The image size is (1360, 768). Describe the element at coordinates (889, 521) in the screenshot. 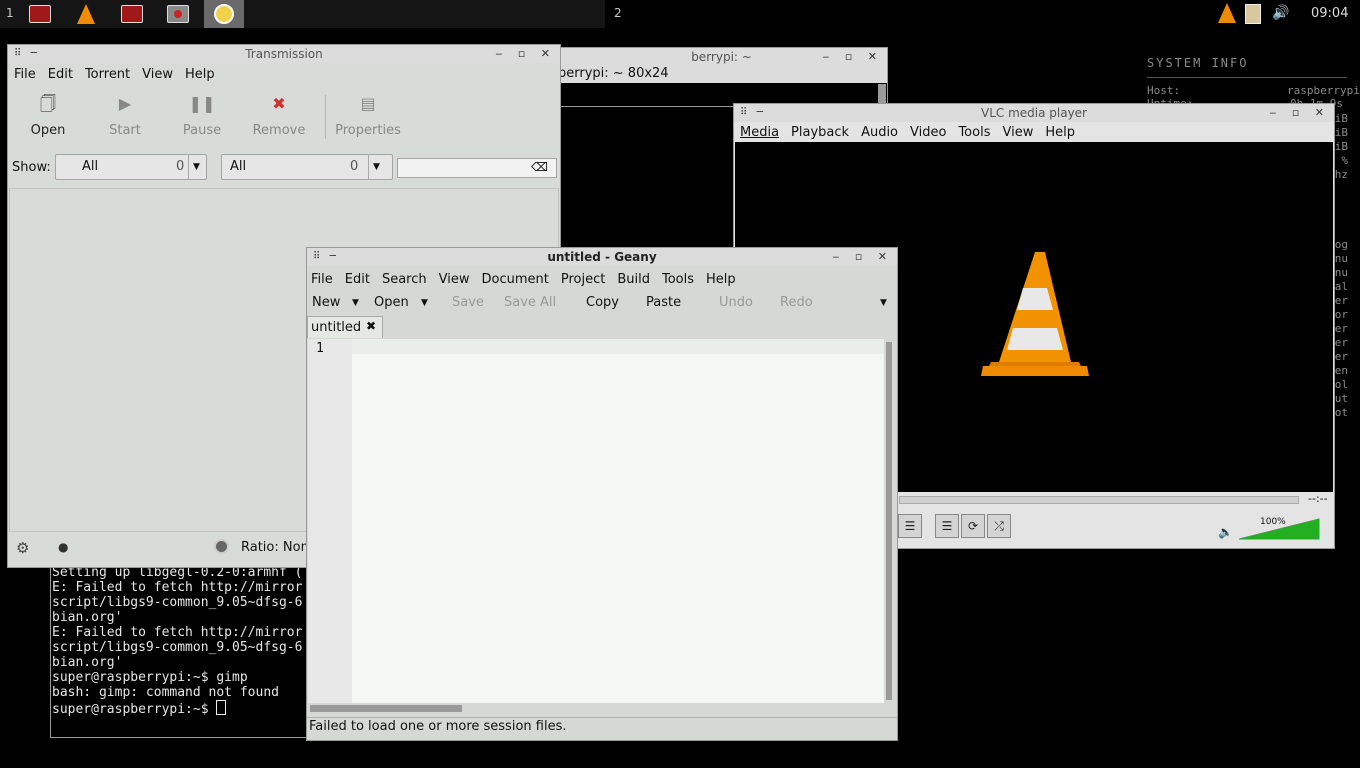

I see `vertical-scrollbar` at that location.